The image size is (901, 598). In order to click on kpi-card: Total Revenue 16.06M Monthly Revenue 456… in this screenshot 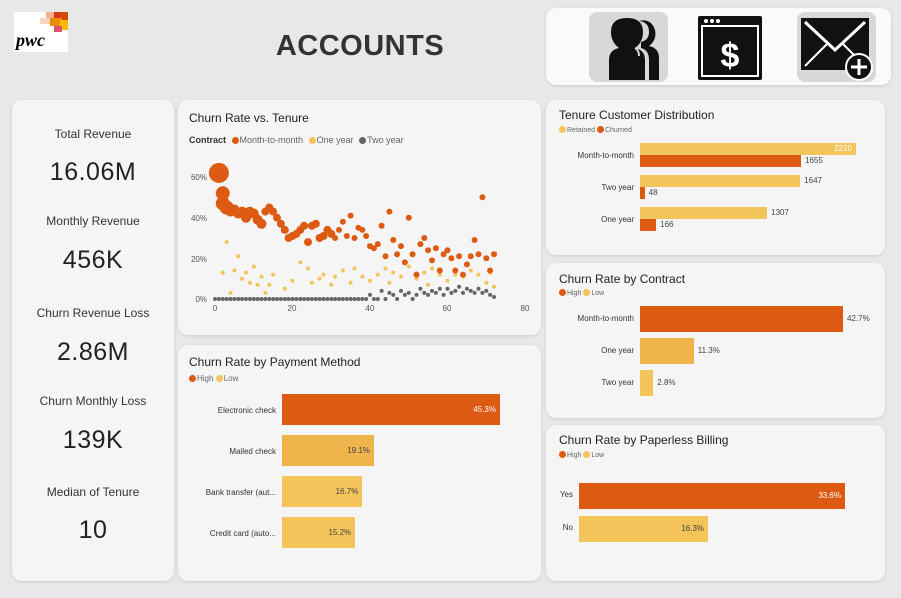, I will do `click(93, 340)`.